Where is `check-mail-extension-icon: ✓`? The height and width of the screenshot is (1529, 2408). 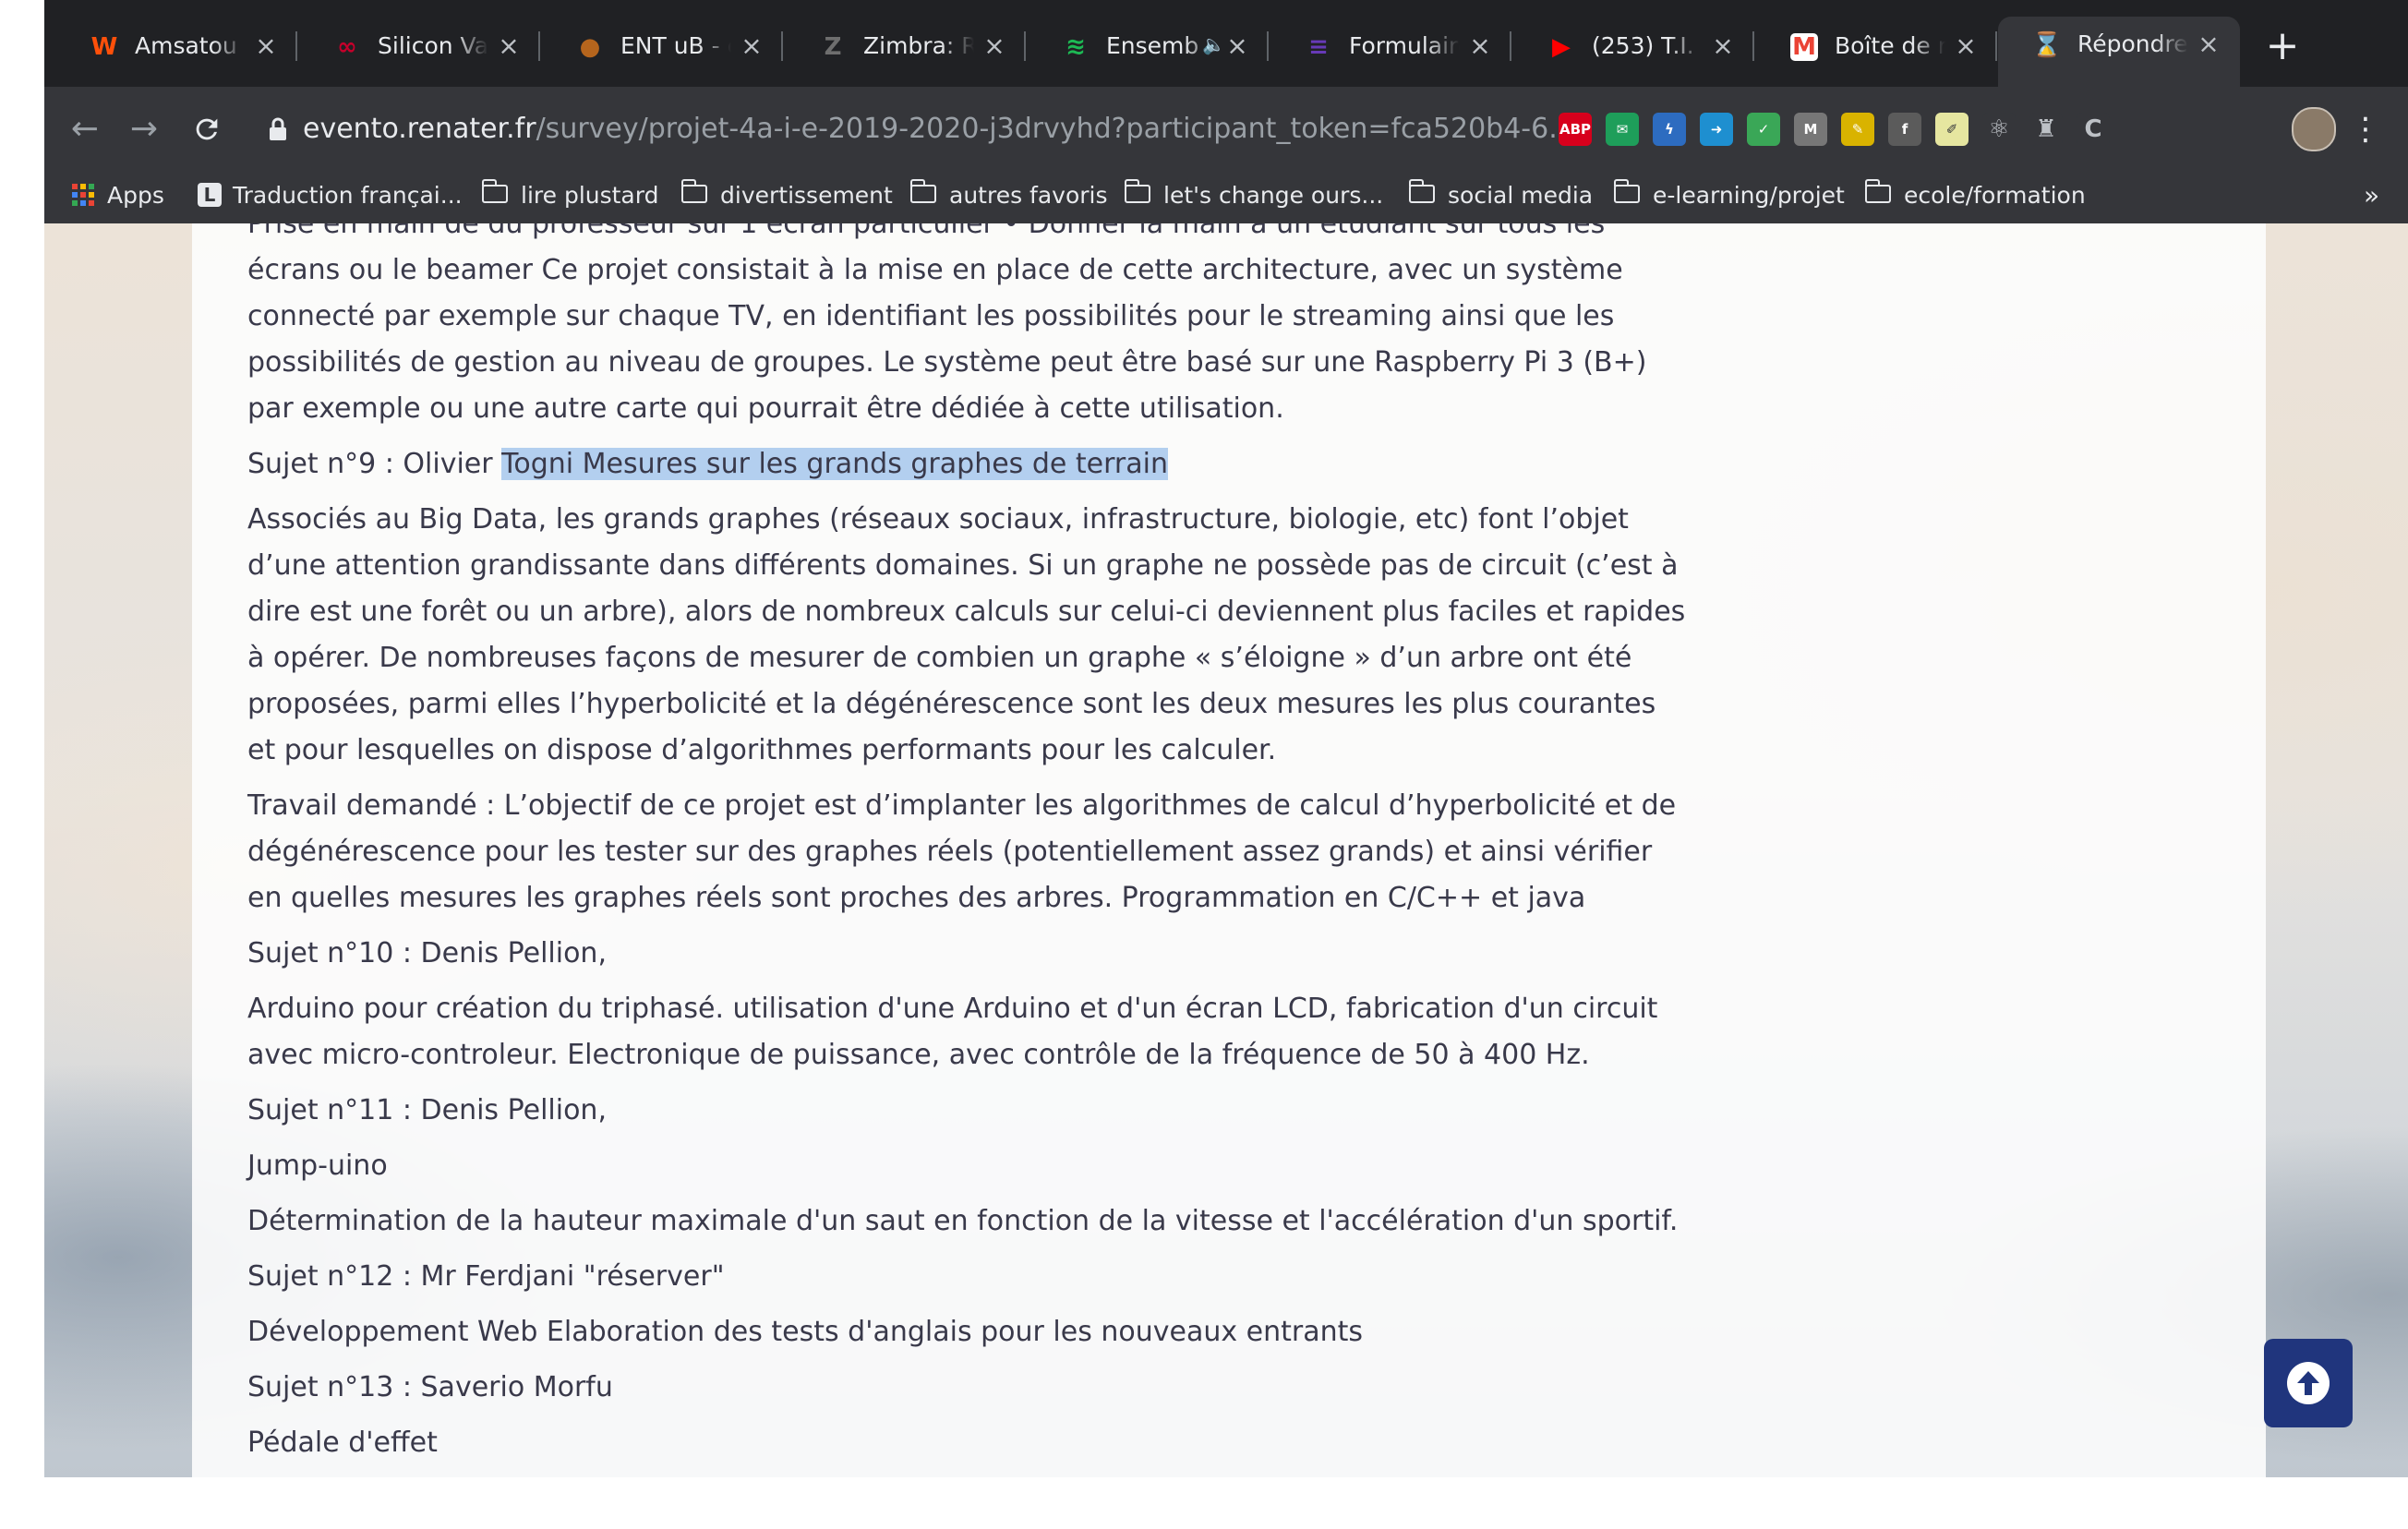 check-mail-extension-icon: ✓ is located at coordinates (1763, 129).